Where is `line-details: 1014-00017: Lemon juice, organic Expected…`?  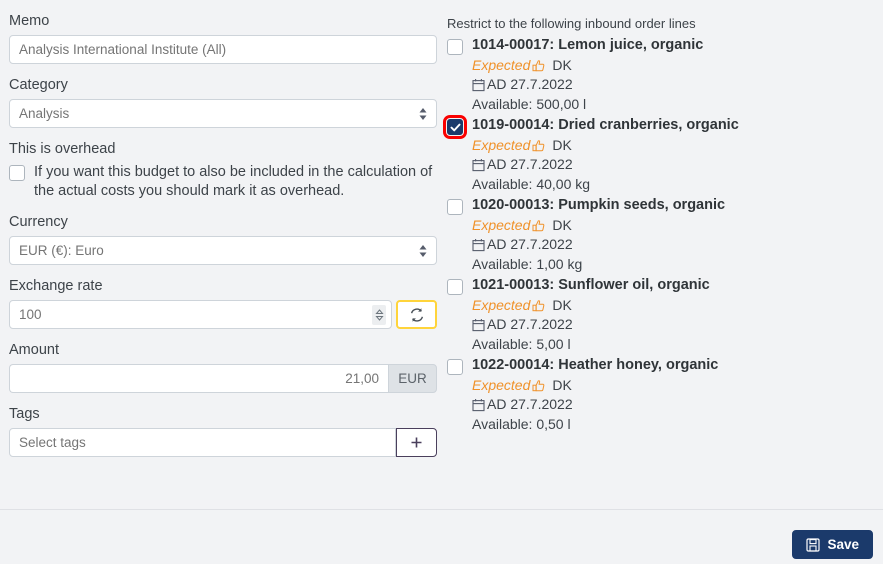 line-details: 1014-00017: Lemon juice, organic Expected… is located at coordinates (669, 74).